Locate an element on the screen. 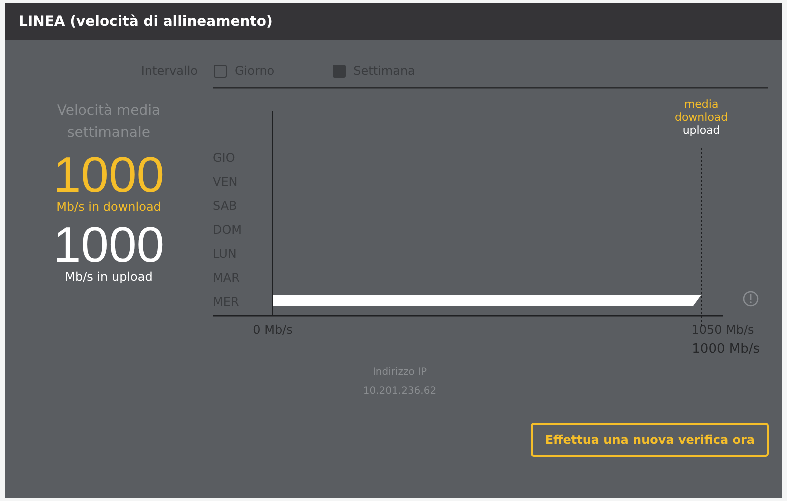 The width and height of the screenshot is (787, 501). average-label: upload is located at coordinates (701, 130).